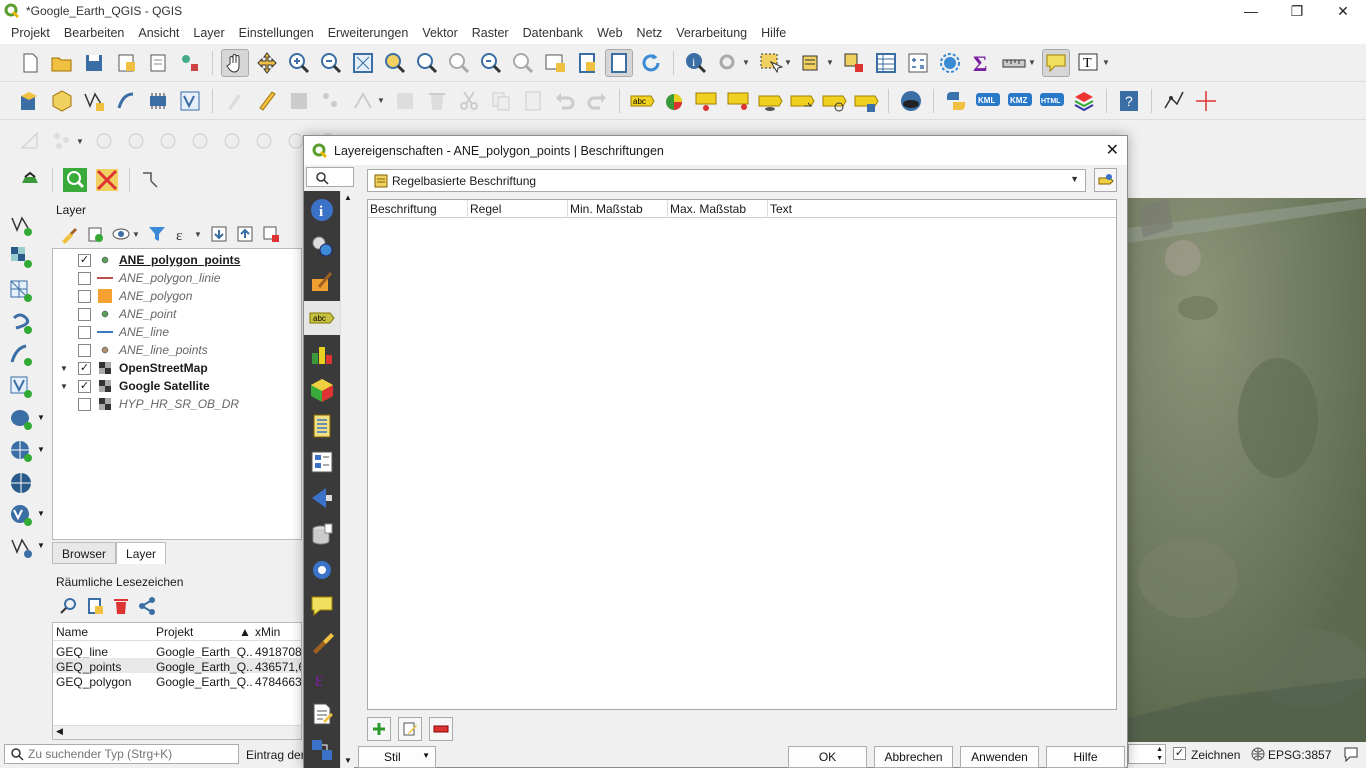 The width and height of the screenshot is (1366, 768). I want to click on layer-row: ANE_line_points, so click(178, 350).